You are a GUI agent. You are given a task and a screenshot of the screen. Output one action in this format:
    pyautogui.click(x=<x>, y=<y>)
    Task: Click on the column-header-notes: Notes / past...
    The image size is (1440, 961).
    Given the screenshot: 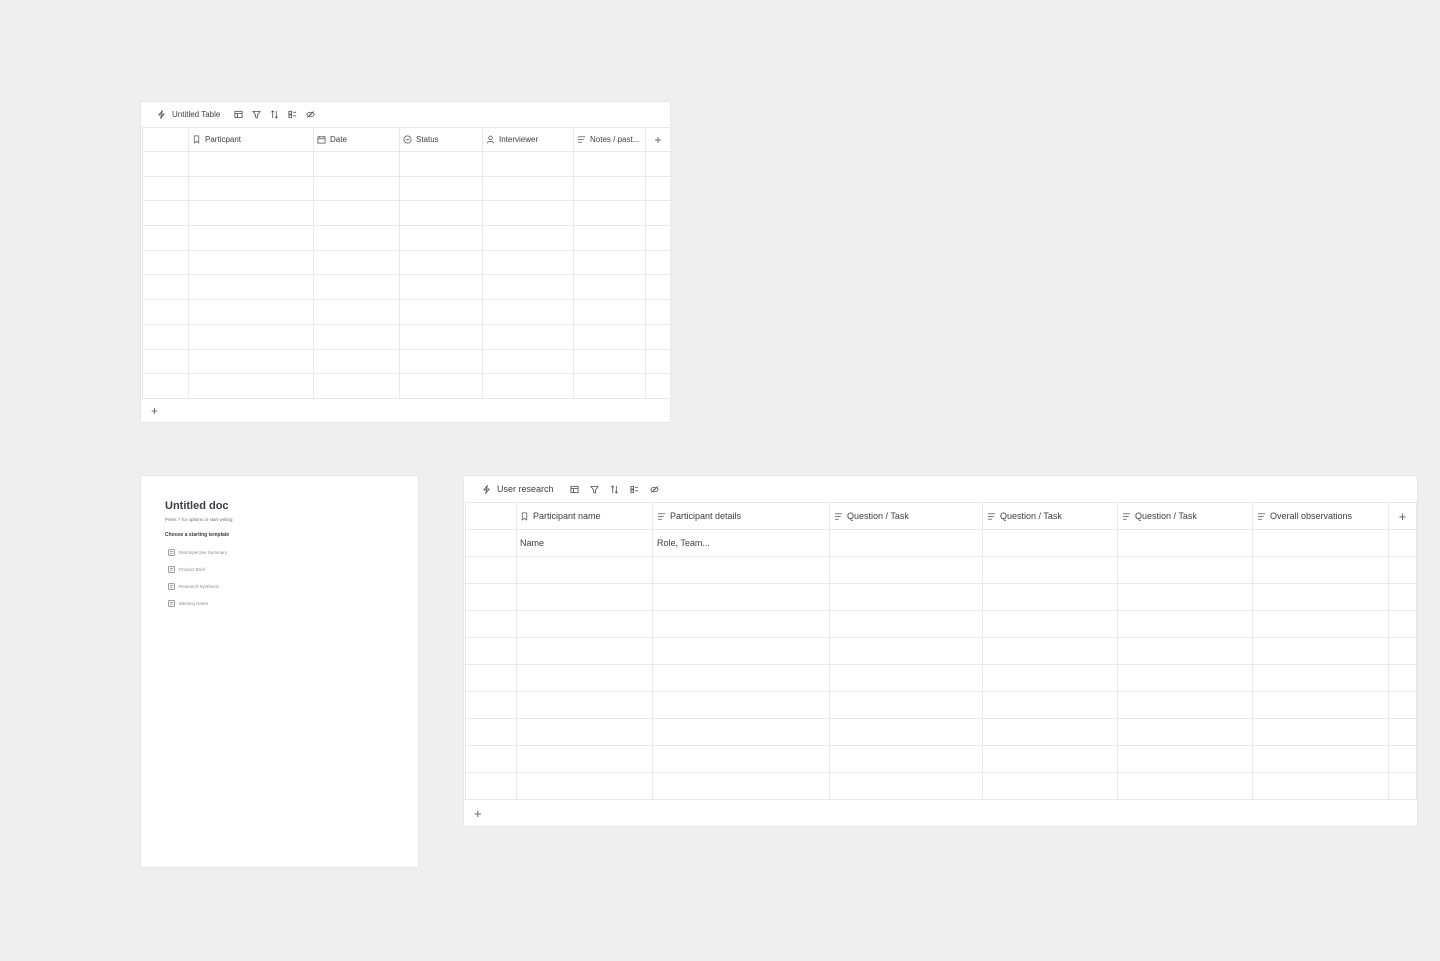 What is the action you would take?
    pyautogui.click(x=609, y=139)
    